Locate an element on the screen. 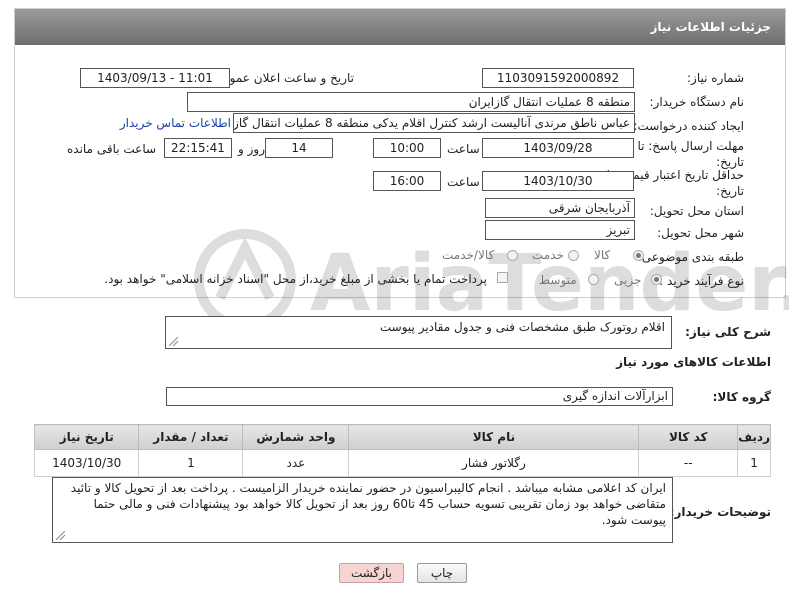  days-label: روز و is located at coordinates (251, 149).